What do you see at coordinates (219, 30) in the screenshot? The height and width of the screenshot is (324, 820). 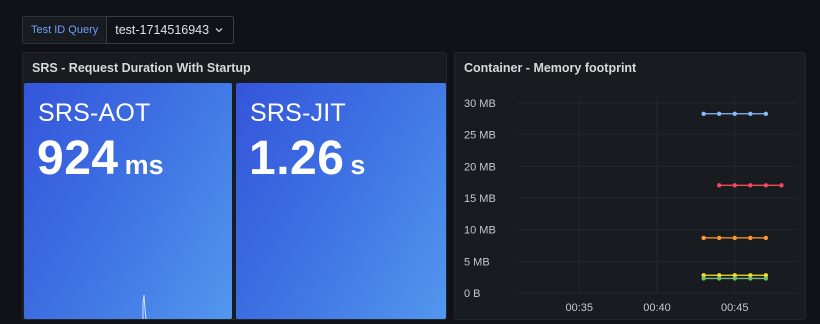 I see `chevron-down-icon` at bounding box center [219, 30].